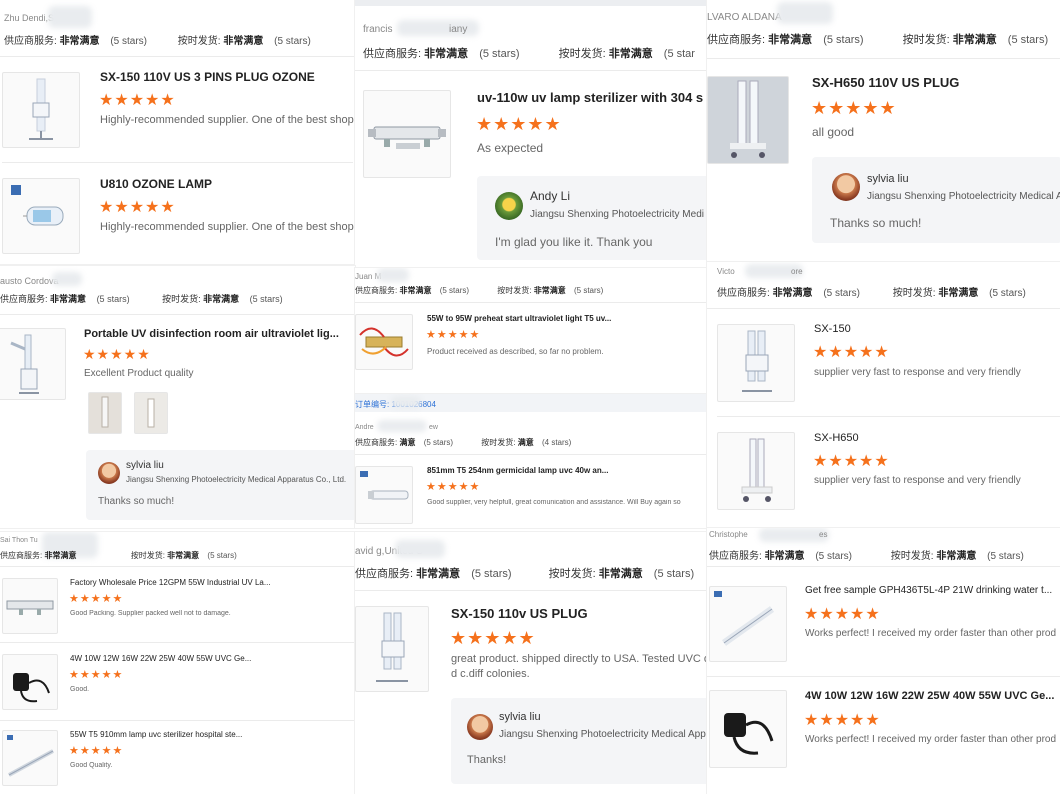  I want to click on reviewer-name: LVARO ALDANA, so click(744, 17).